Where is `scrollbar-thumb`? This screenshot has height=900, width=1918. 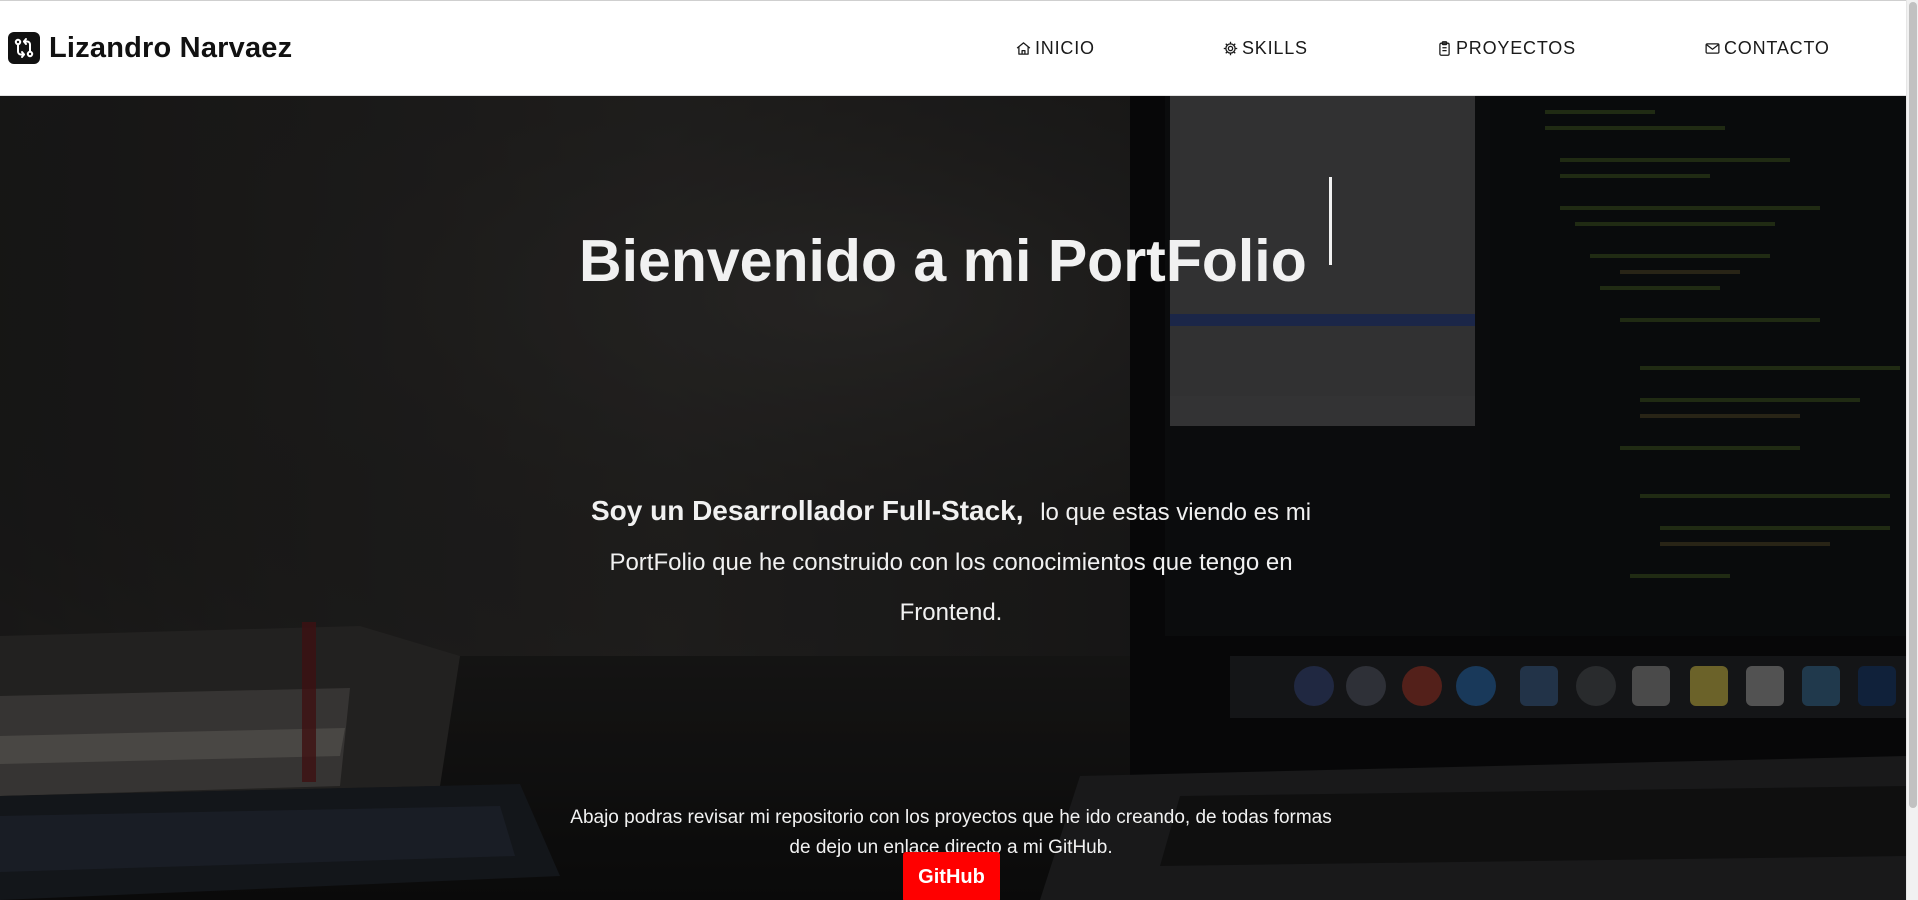
scrollbar-thumb is located at coordinates (1913, 405).